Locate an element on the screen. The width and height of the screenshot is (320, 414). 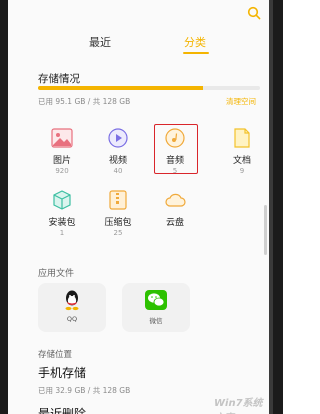
category-label: 安装包 is located at coordinates (62, 223).